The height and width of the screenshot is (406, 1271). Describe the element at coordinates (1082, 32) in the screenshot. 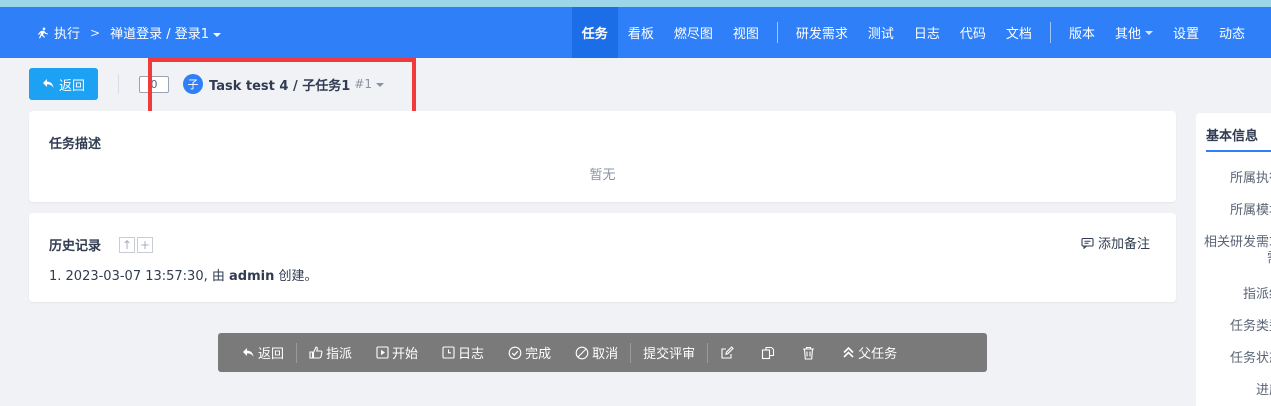

I see `nav-tab-build: 版本` at that location.